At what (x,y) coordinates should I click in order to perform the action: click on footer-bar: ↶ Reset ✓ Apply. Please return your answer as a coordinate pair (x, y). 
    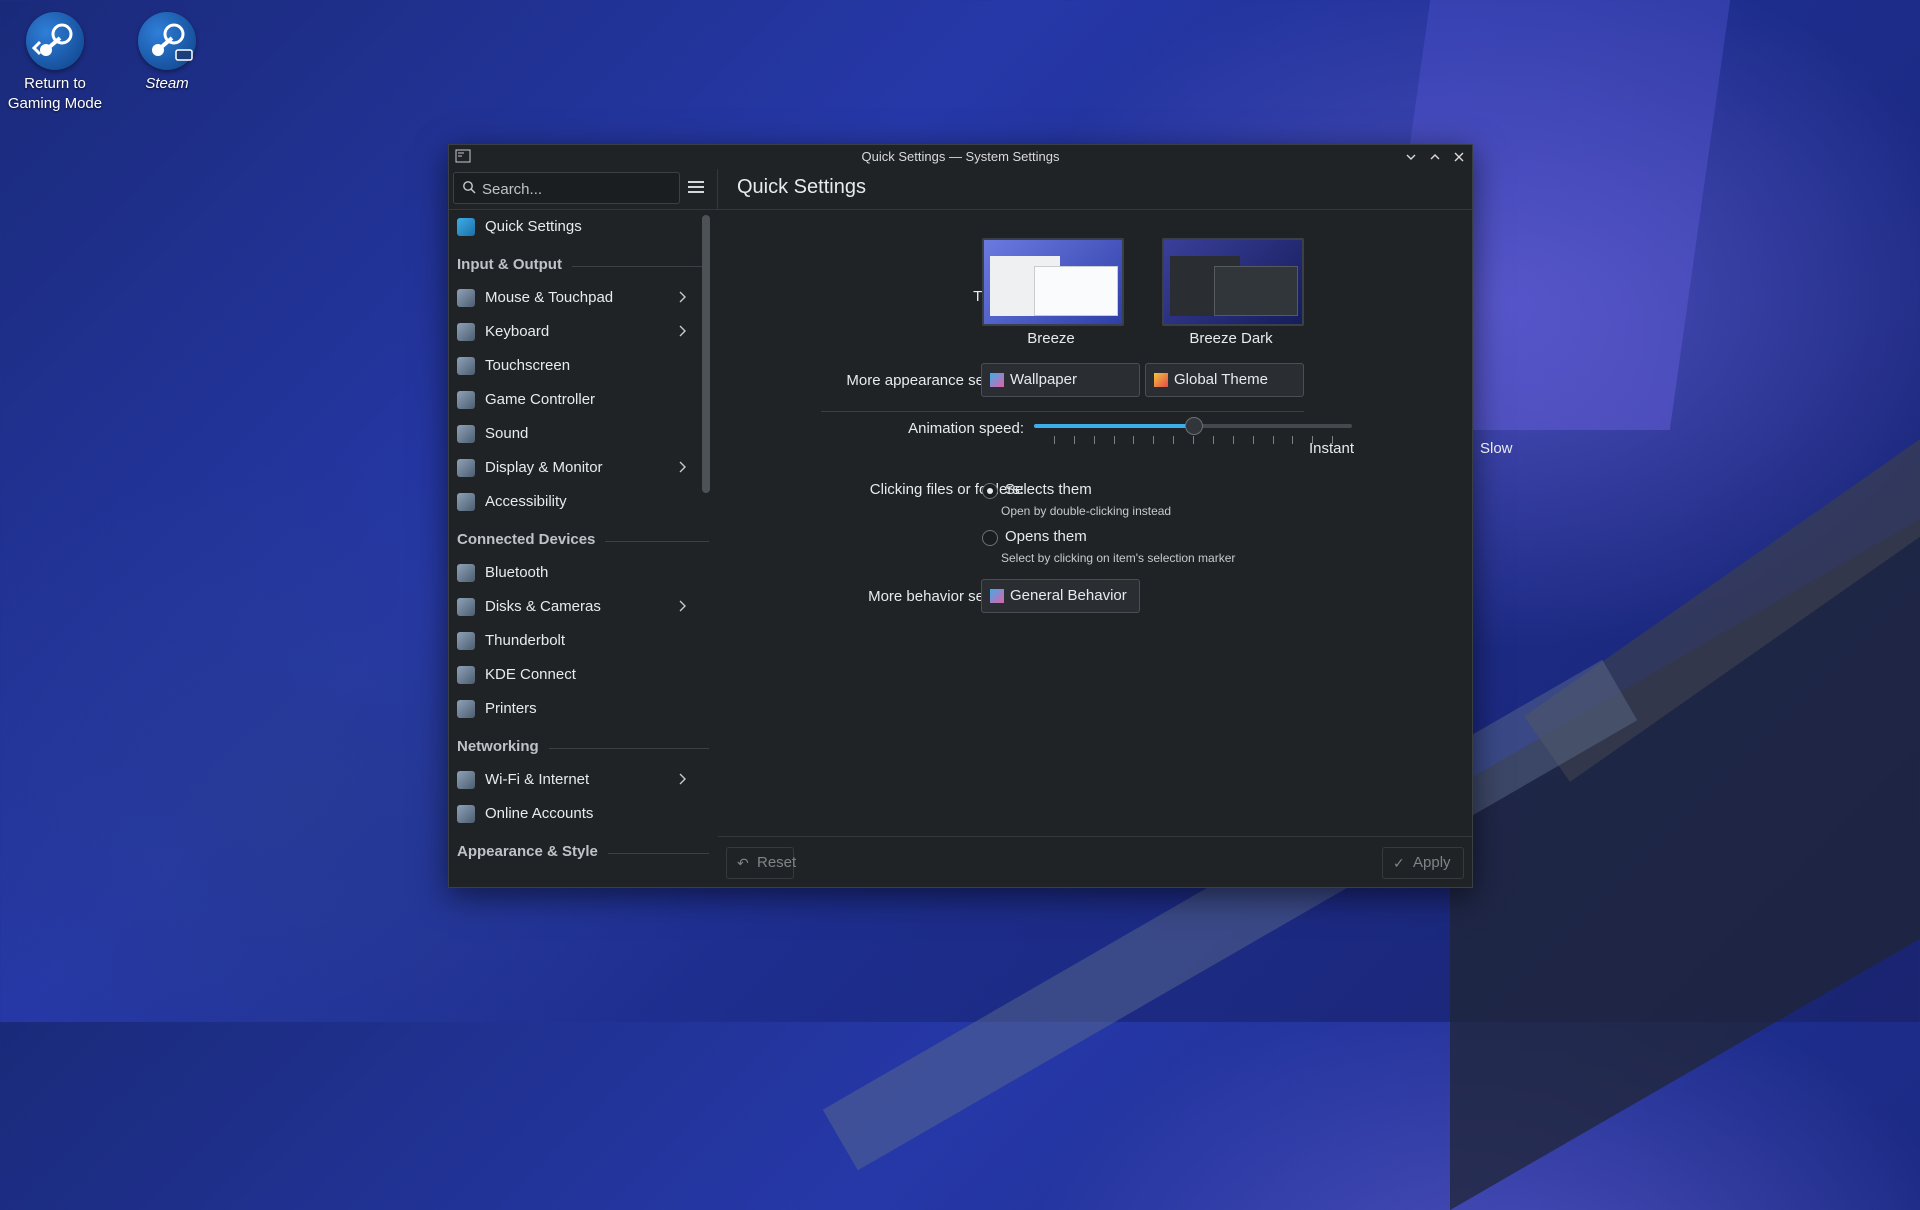
    Looking at the image, I should click on (1095, 861).